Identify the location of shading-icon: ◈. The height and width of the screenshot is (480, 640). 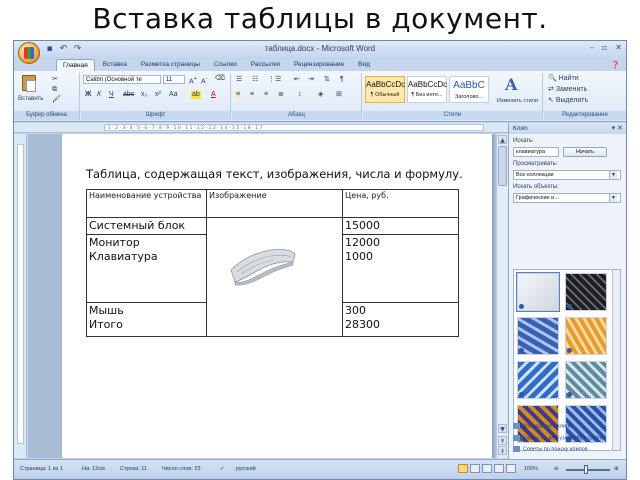
(320, 95).